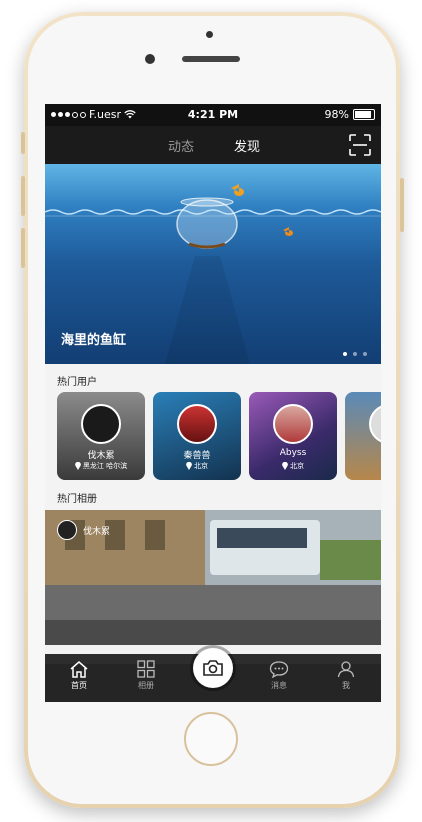 The image size is (422, 822). I want to click on scan-icon, so click(360, 145).